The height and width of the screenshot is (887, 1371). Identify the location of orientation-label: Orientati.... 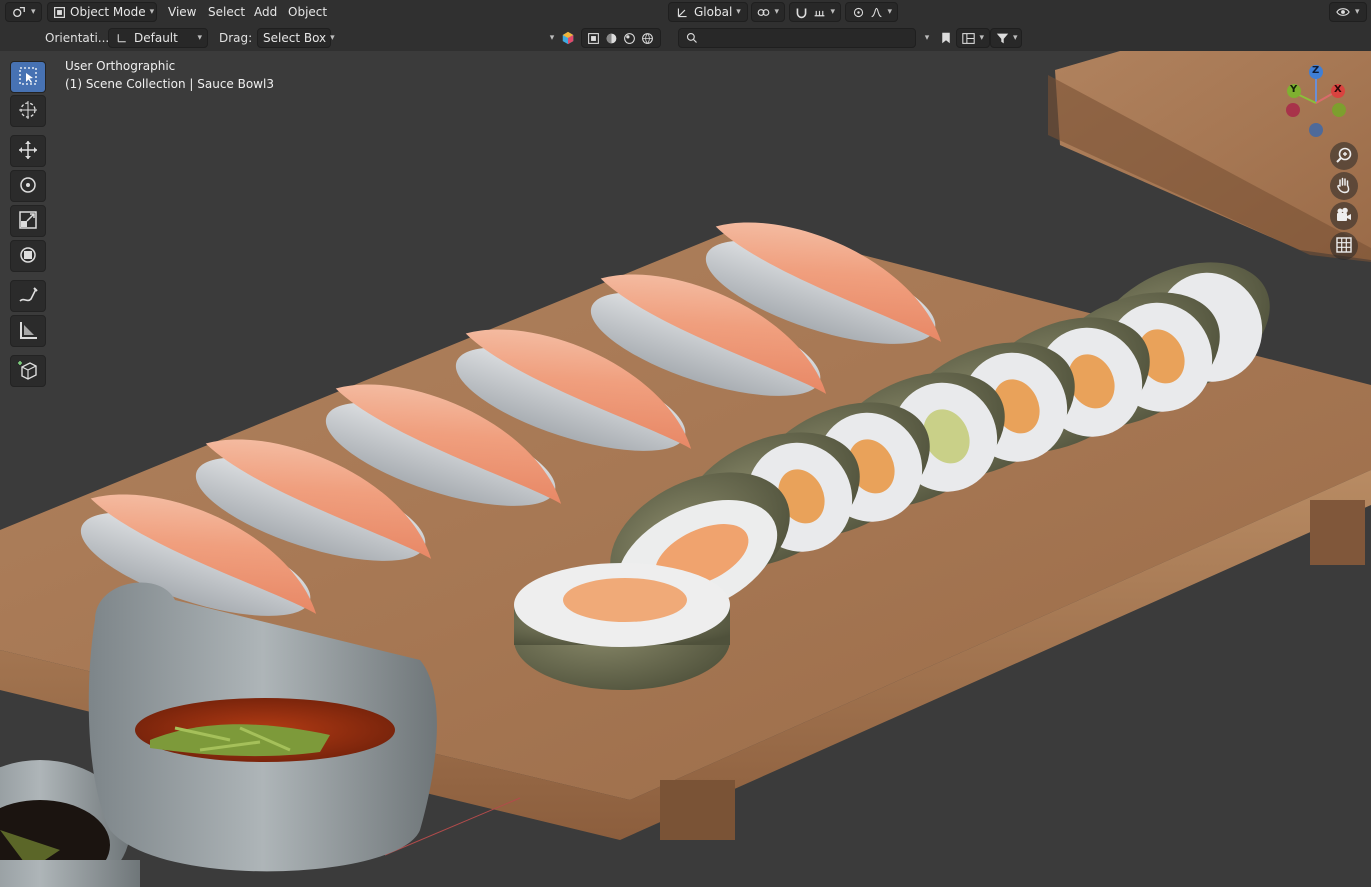
(77, 38).